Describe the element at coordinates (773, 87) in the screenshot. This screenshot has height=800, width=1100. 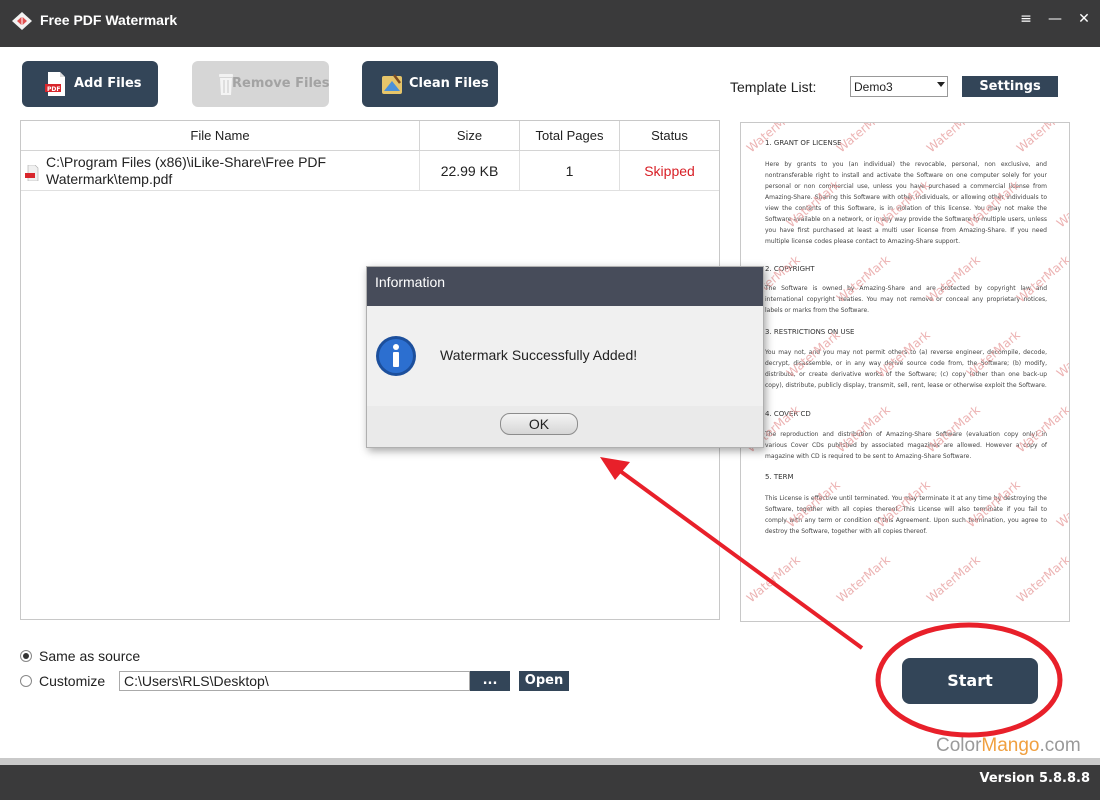
I see `template-list-label: Template List:` at that location.